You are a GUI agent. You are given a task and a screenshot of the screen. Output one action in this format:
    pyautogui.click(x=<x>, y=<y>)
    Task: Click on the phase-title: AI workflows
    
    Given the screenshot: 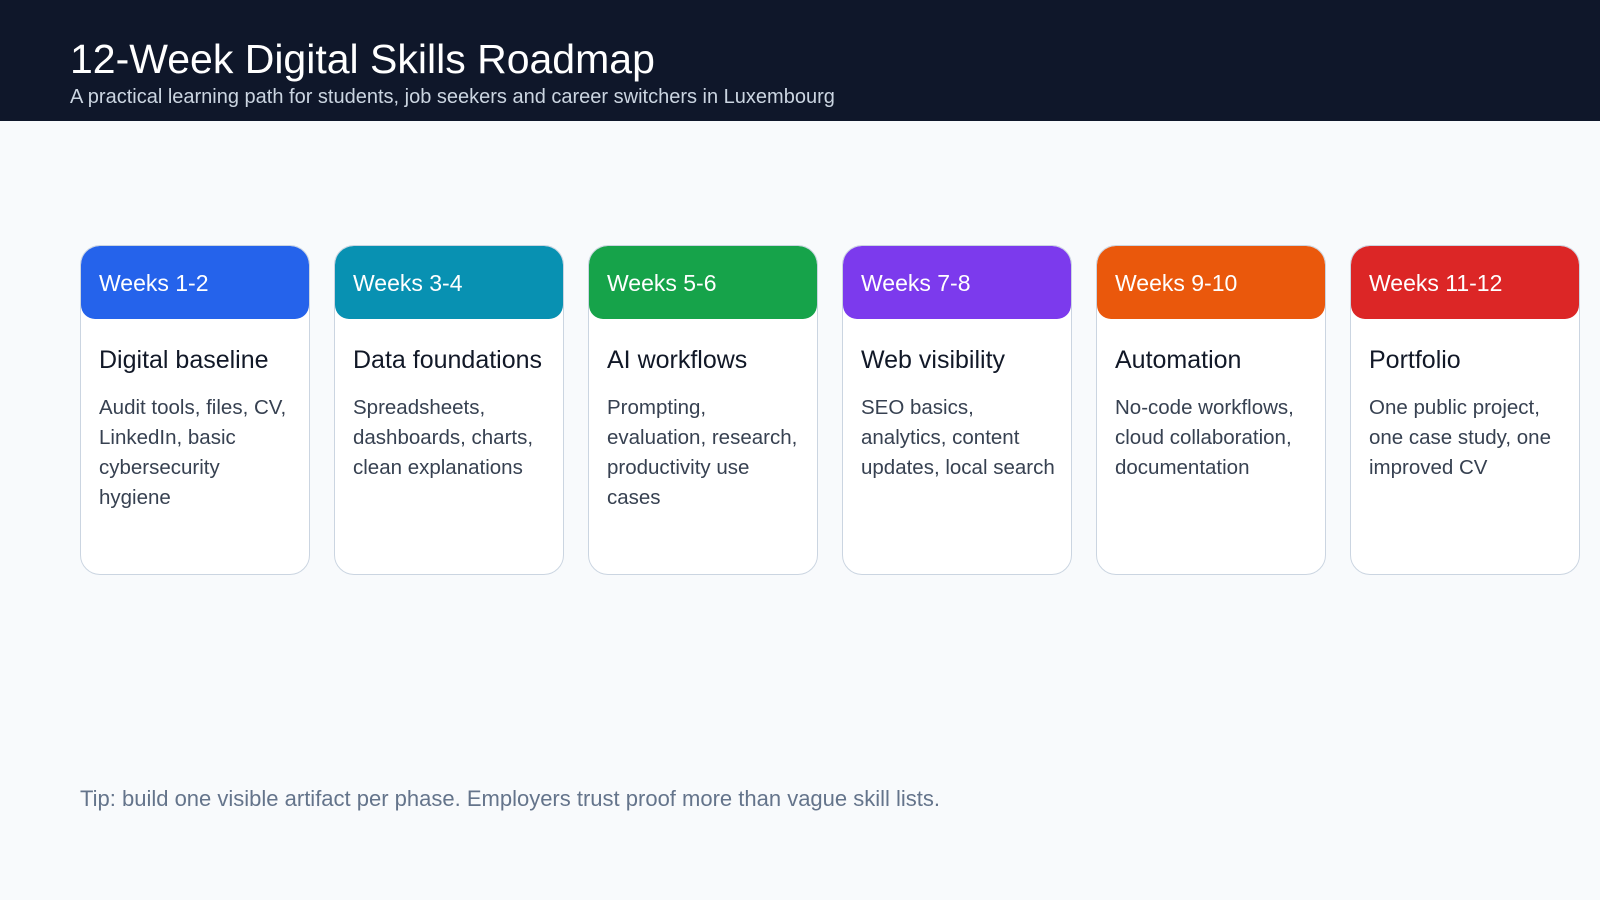 What is the action you would take?
    pyautogui.click(x=677, y=360)
    